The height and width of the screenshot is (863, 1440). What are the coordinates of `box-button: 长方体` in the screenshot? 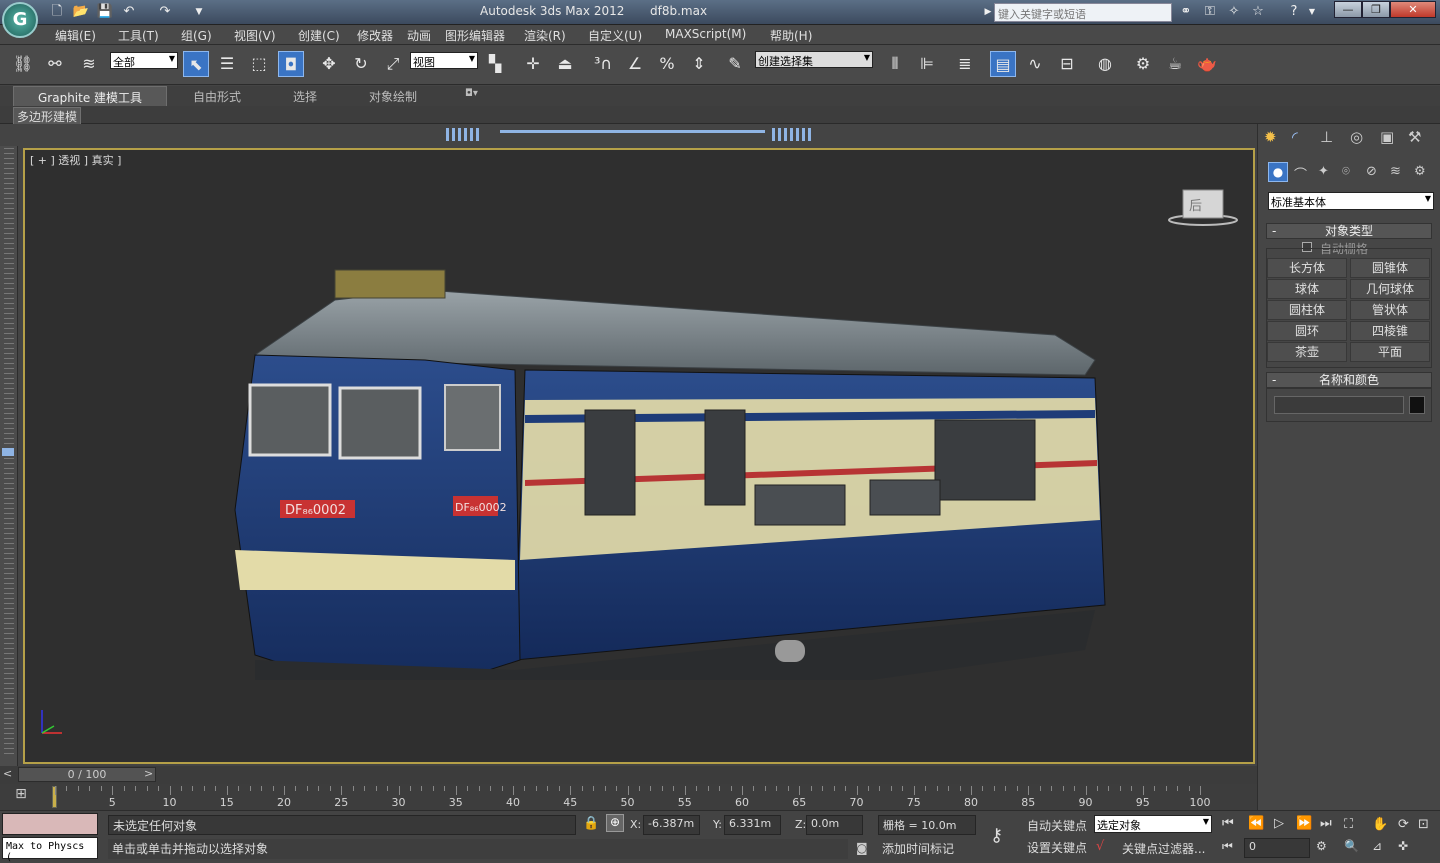 It's located at (1307, 268).